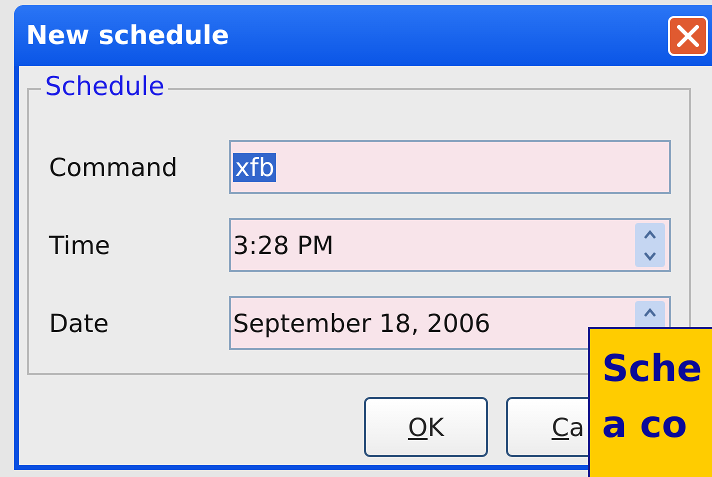 The height and width of the screenshot is (477, 712). What do you see at coordinates (450, 323) in the screenshot?
I see `input-field: September 18, 2006` at bounding box center [450, 323].